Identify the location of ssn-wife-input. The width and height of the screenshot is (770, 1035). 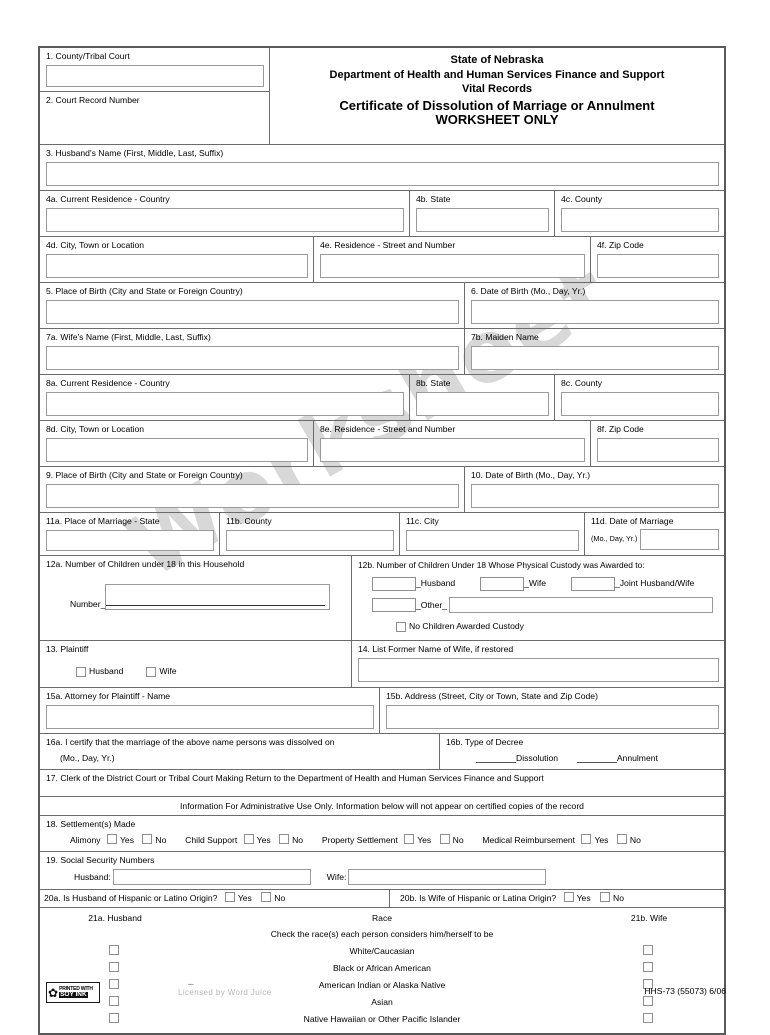
(447, 877).